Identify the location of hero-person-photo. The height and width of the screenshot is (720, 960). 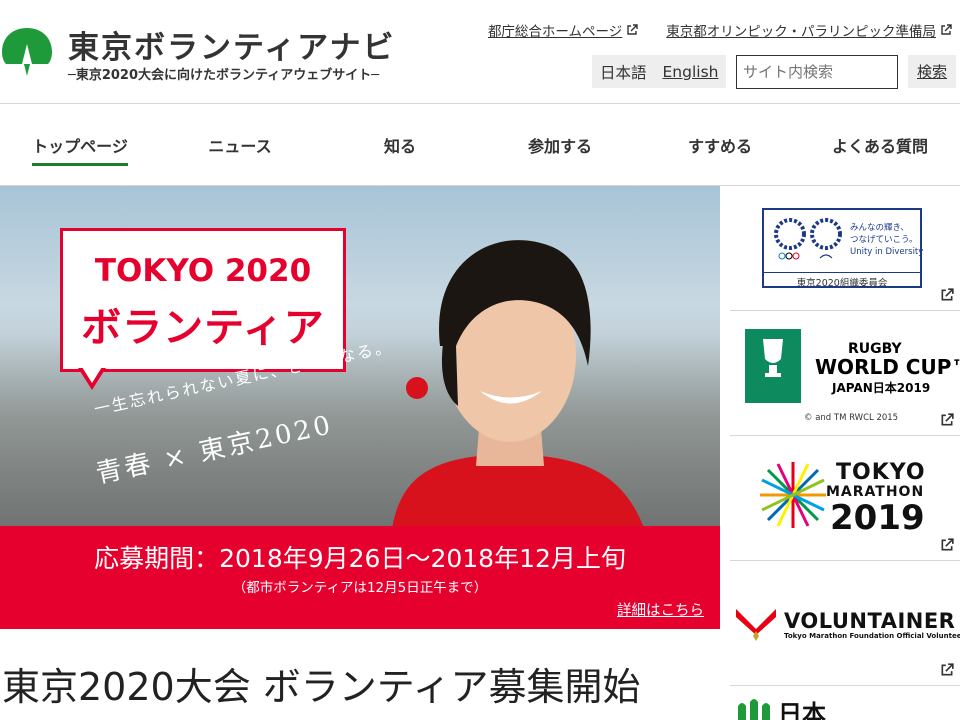
(518, 383).